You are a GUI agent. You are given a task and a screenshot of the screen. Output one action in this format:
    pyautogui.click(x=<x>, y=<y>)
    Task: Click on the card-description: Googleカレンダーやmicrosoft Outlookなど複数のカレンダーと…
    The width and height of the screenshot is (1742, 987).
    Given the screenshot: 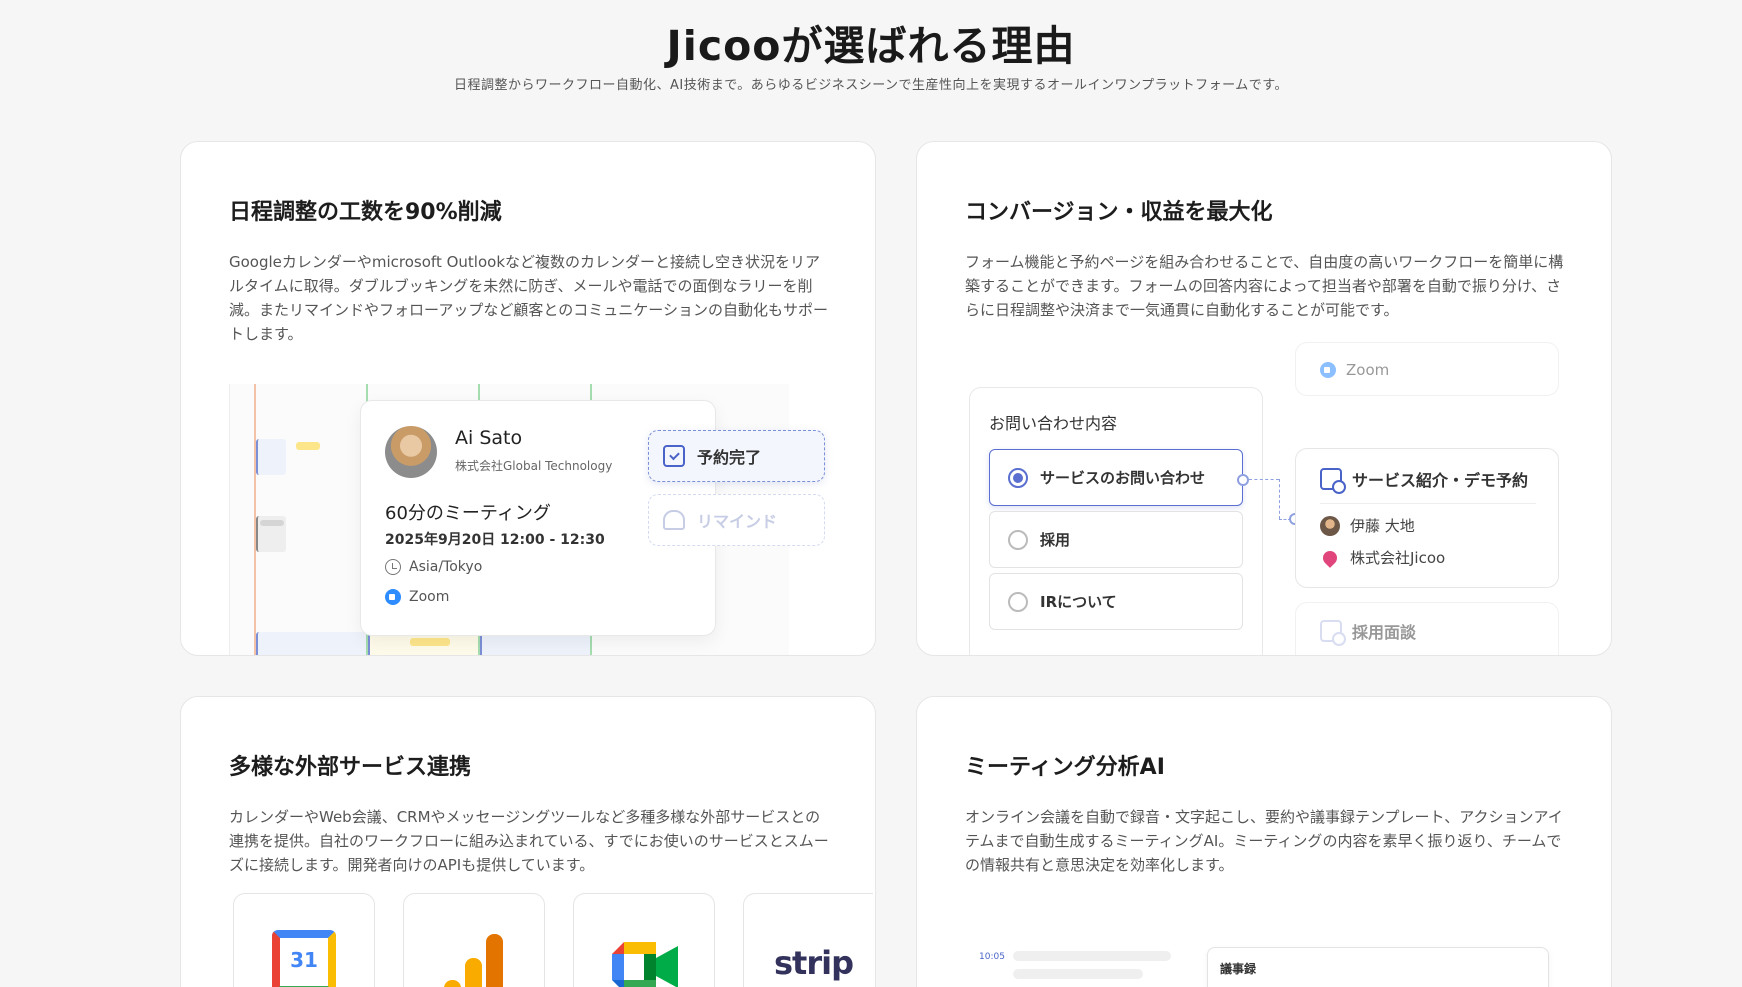 What is the action you would take?
    pyautogui.click(x=528, y=298)
    